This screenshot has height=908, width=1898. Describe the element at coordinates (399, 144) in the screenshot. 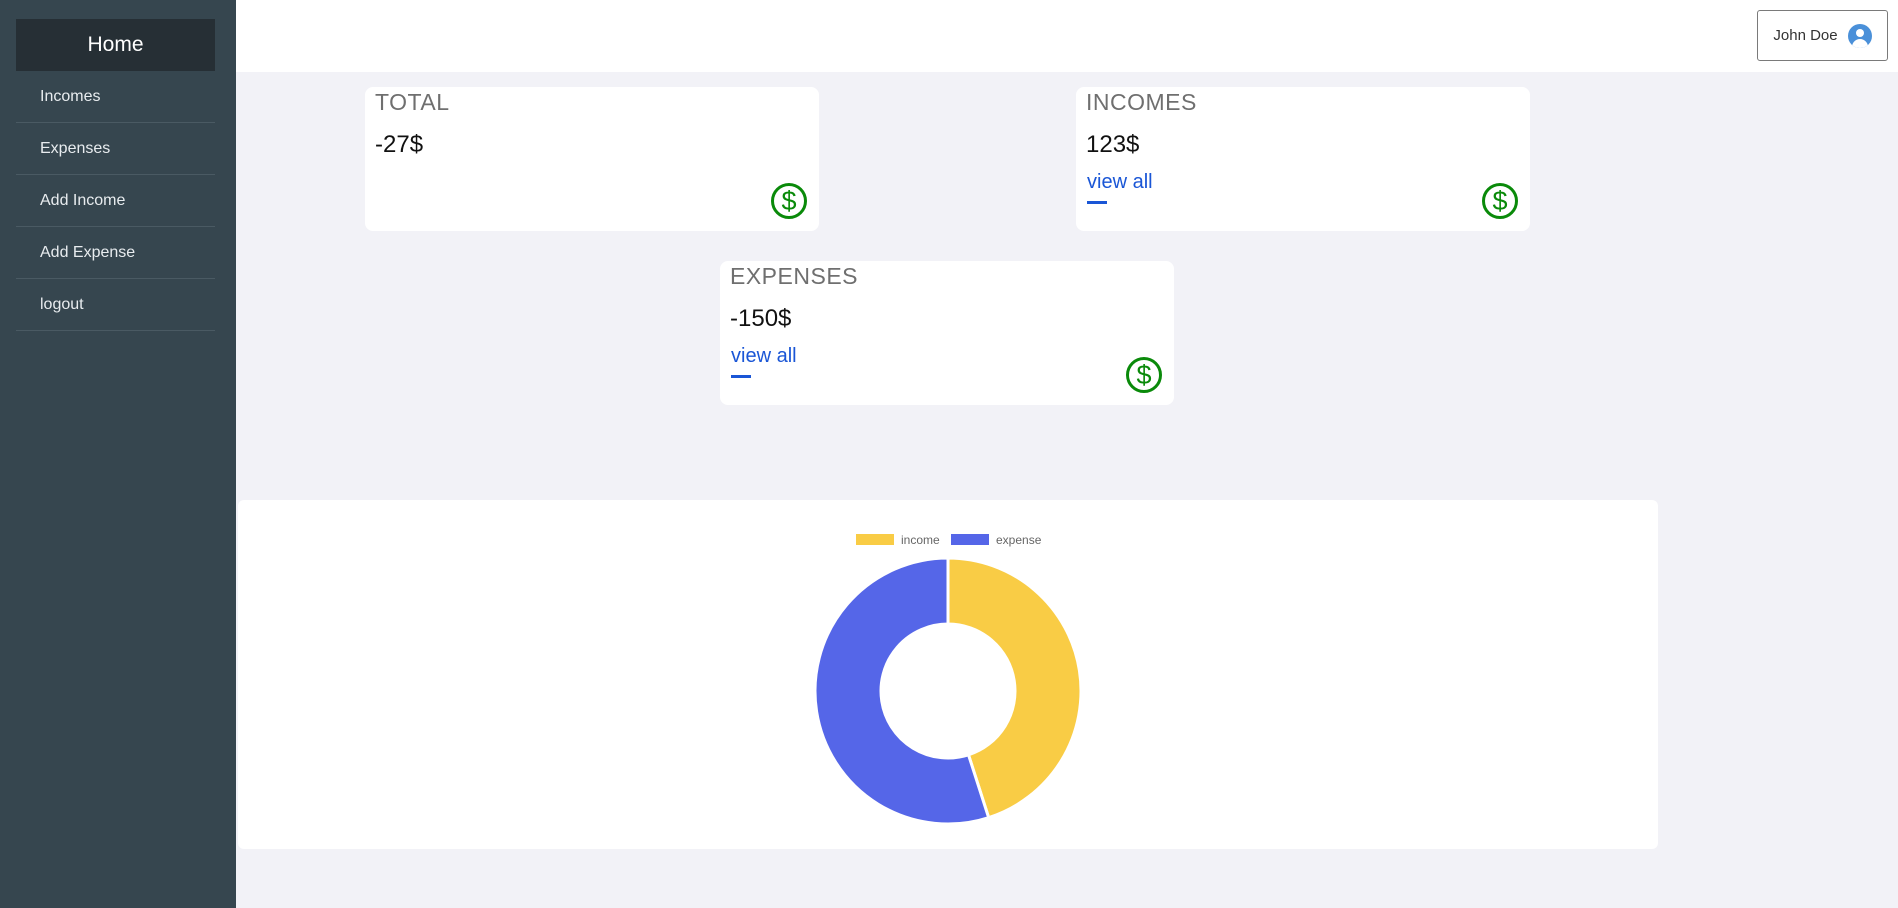

I see `total-value: -27$` at that location.